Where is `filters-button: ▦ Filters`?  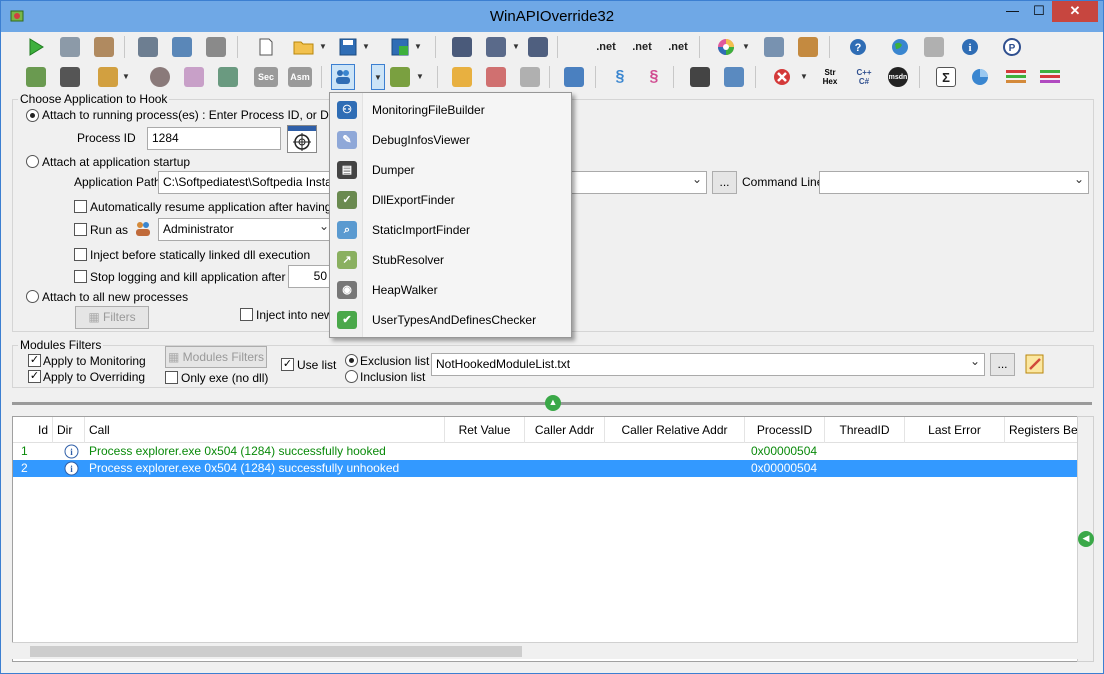
filters-button: ▦ Filters is located at coordinates (112, 317).